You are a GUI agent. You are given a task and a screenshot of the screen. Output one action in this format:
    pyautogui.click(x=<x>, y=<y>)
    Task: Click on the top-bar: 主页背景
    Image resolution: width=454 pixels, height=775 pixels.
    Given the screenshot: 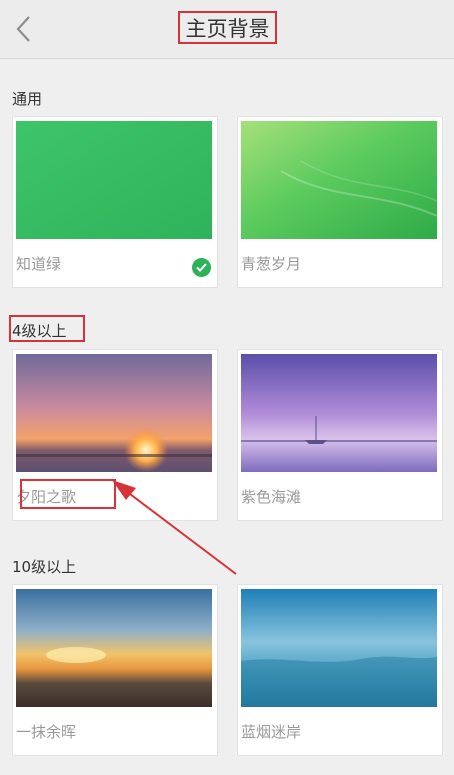 What is the action you would take?
    pyautogui.click(x=227, y=29)
    